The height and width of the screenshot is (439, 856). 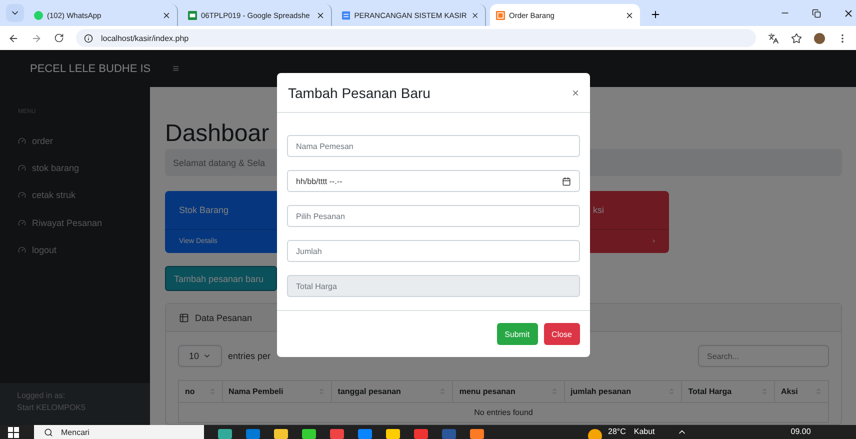 I want to click on column-header: jumlah pesanan, so click(x=623, y=391).